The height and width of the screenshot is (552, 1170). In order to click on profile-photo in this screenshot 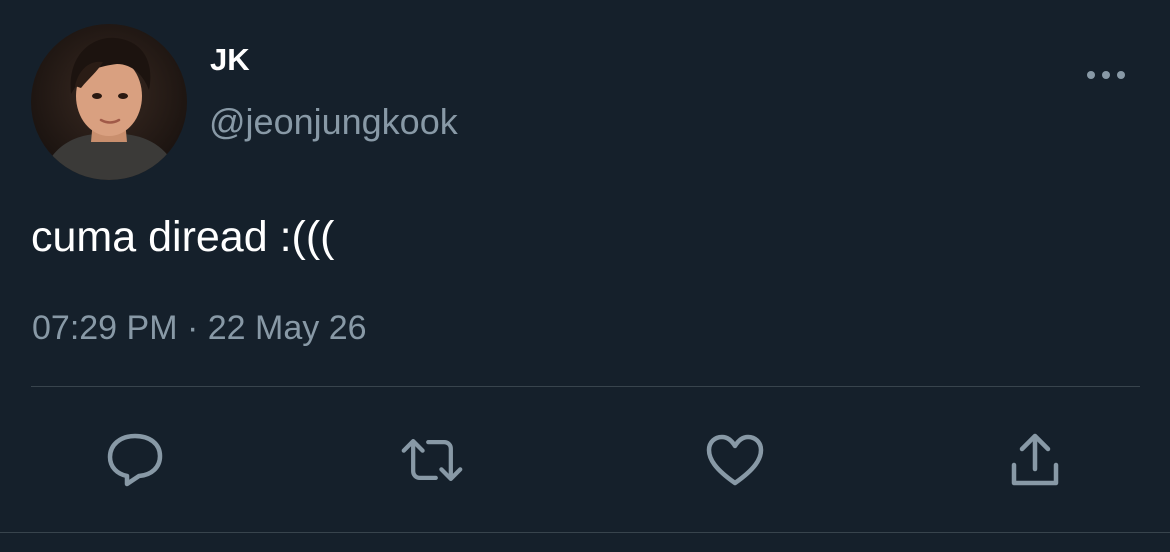, I will do `click(109, 102)`.